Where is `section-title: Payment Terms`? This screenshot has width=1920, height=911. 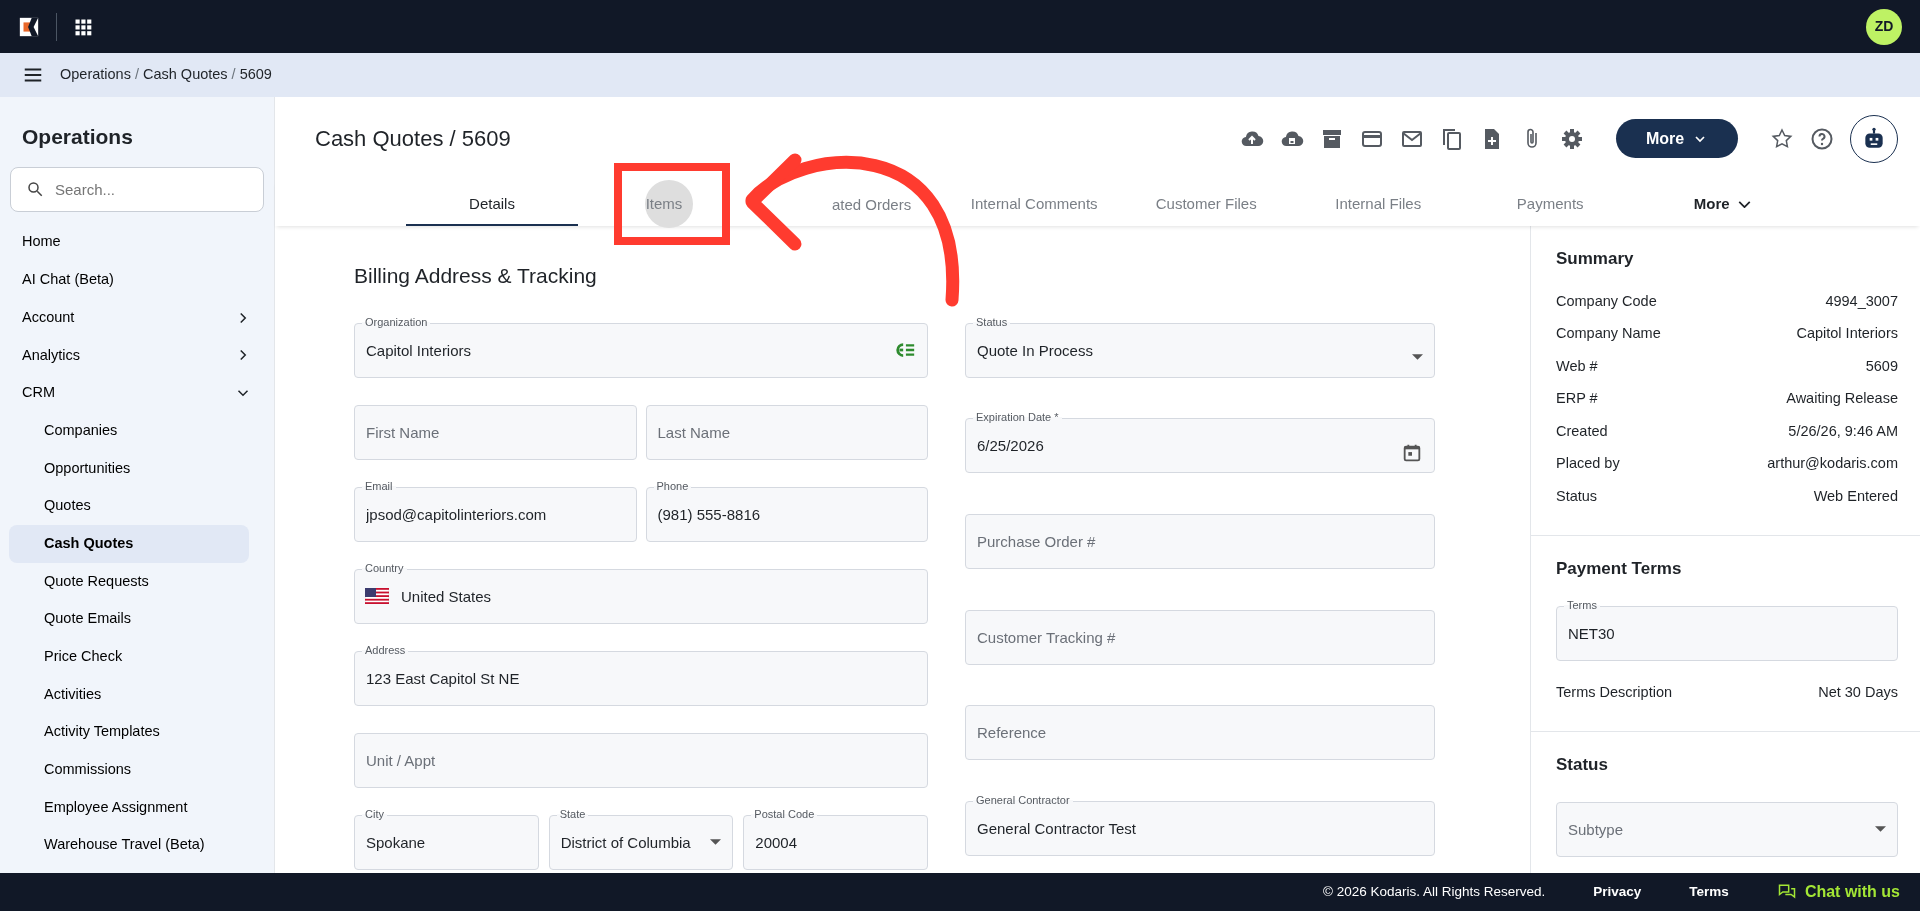 section-title: Payment Terms is located at coordinates (1619, 569).